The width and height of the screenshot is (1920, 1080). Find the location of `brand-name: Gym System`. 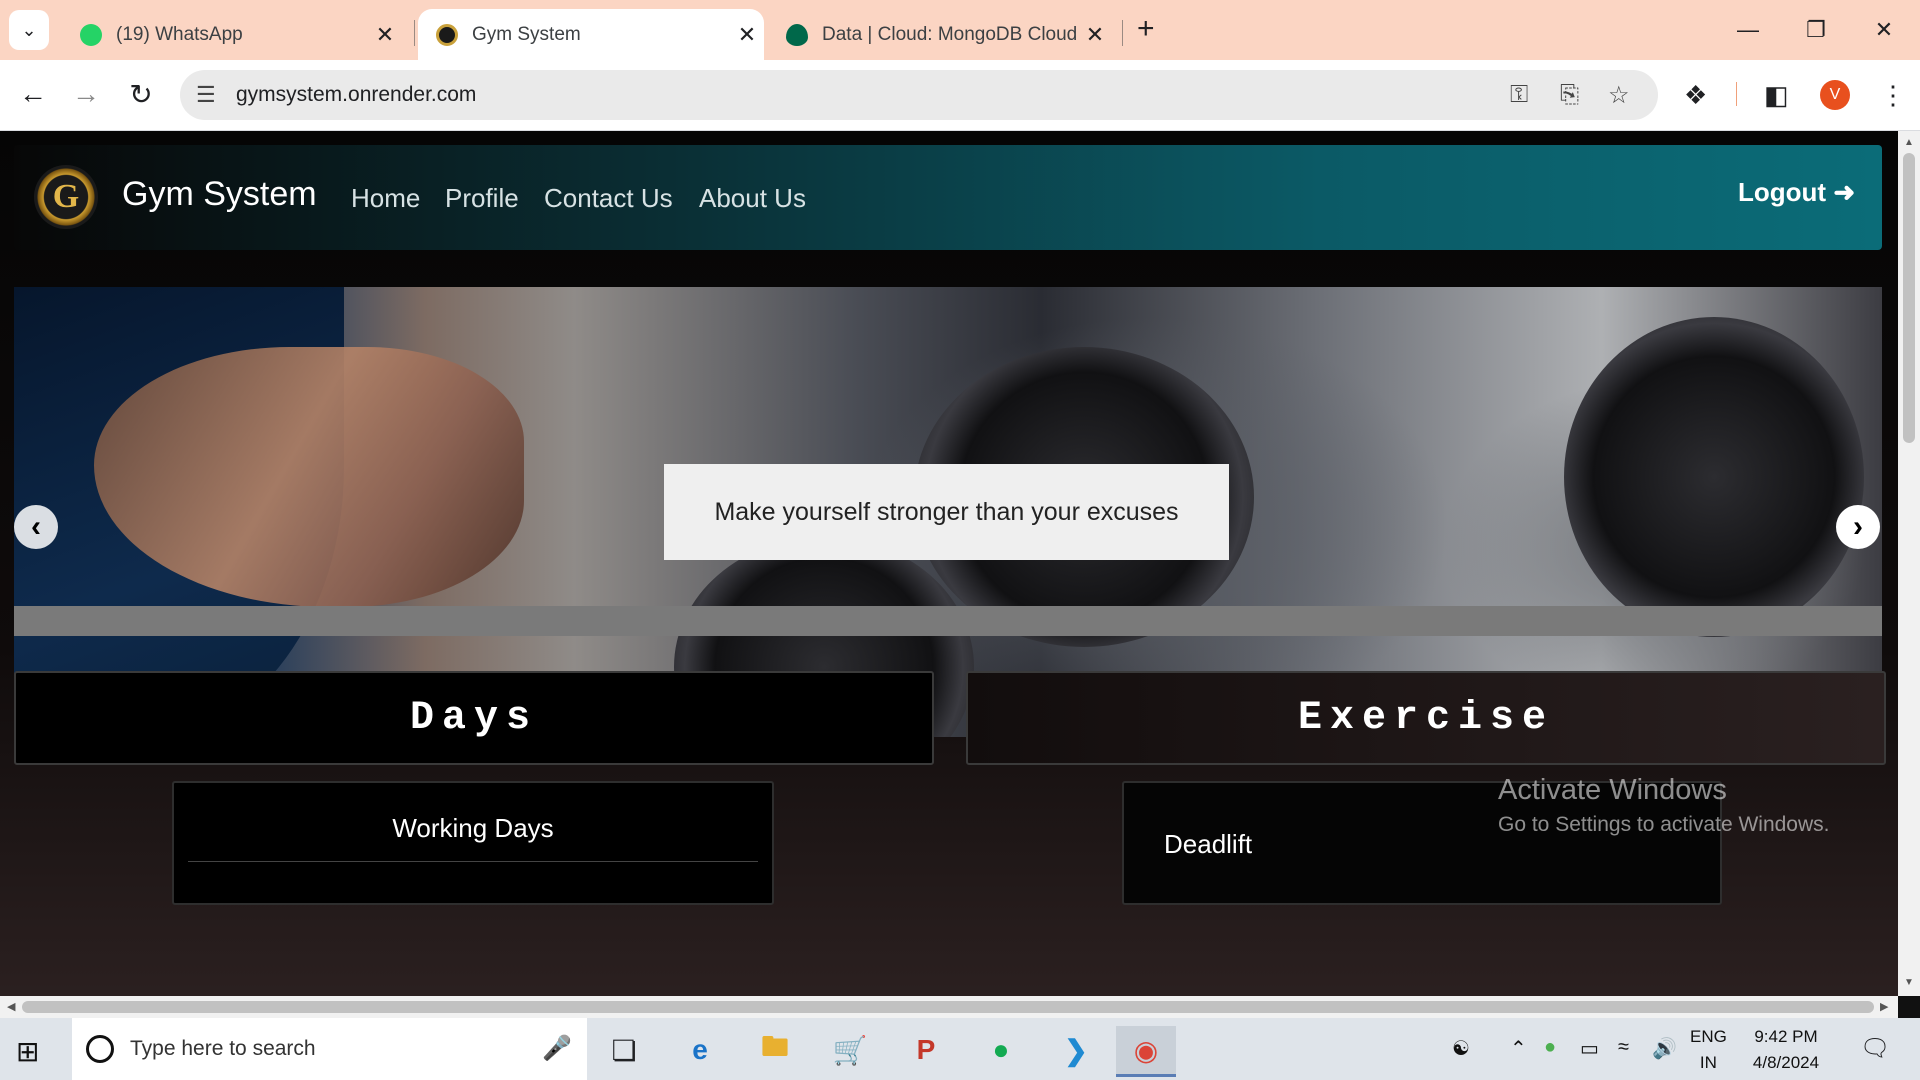

brand-name: Gym System is located at coordinates (219, 194).